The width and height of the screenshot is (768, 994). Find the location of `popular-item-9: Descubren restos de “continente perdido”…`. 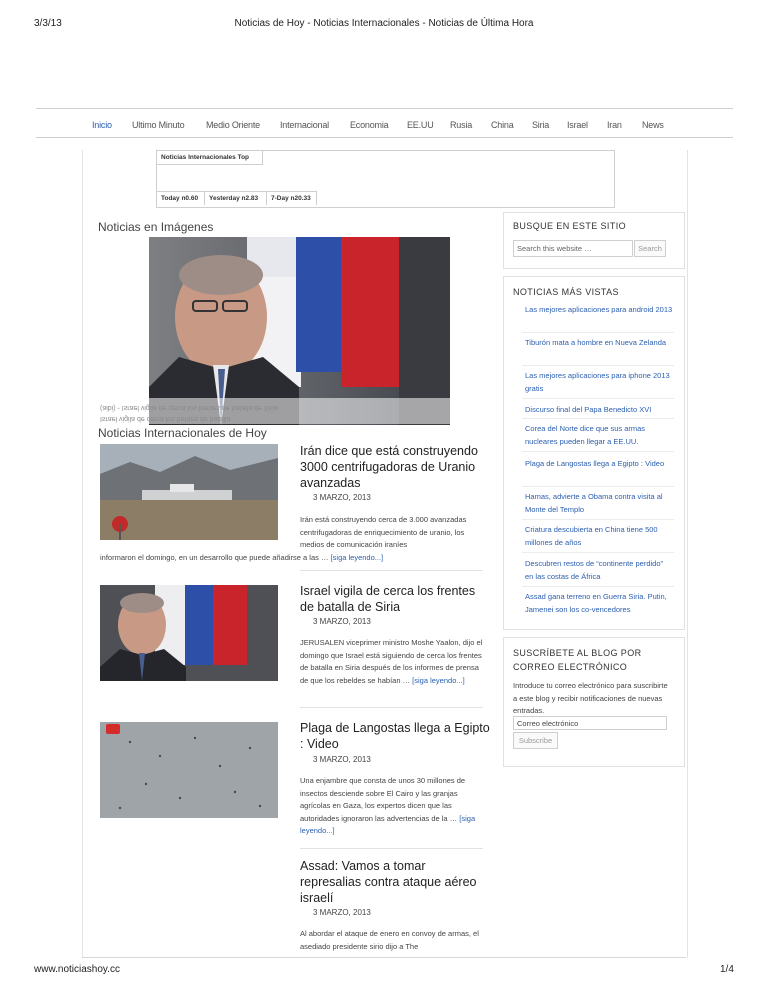

popular-item-9: Descubren restos de “continente perdido”… is located at coordinates (599, 570).